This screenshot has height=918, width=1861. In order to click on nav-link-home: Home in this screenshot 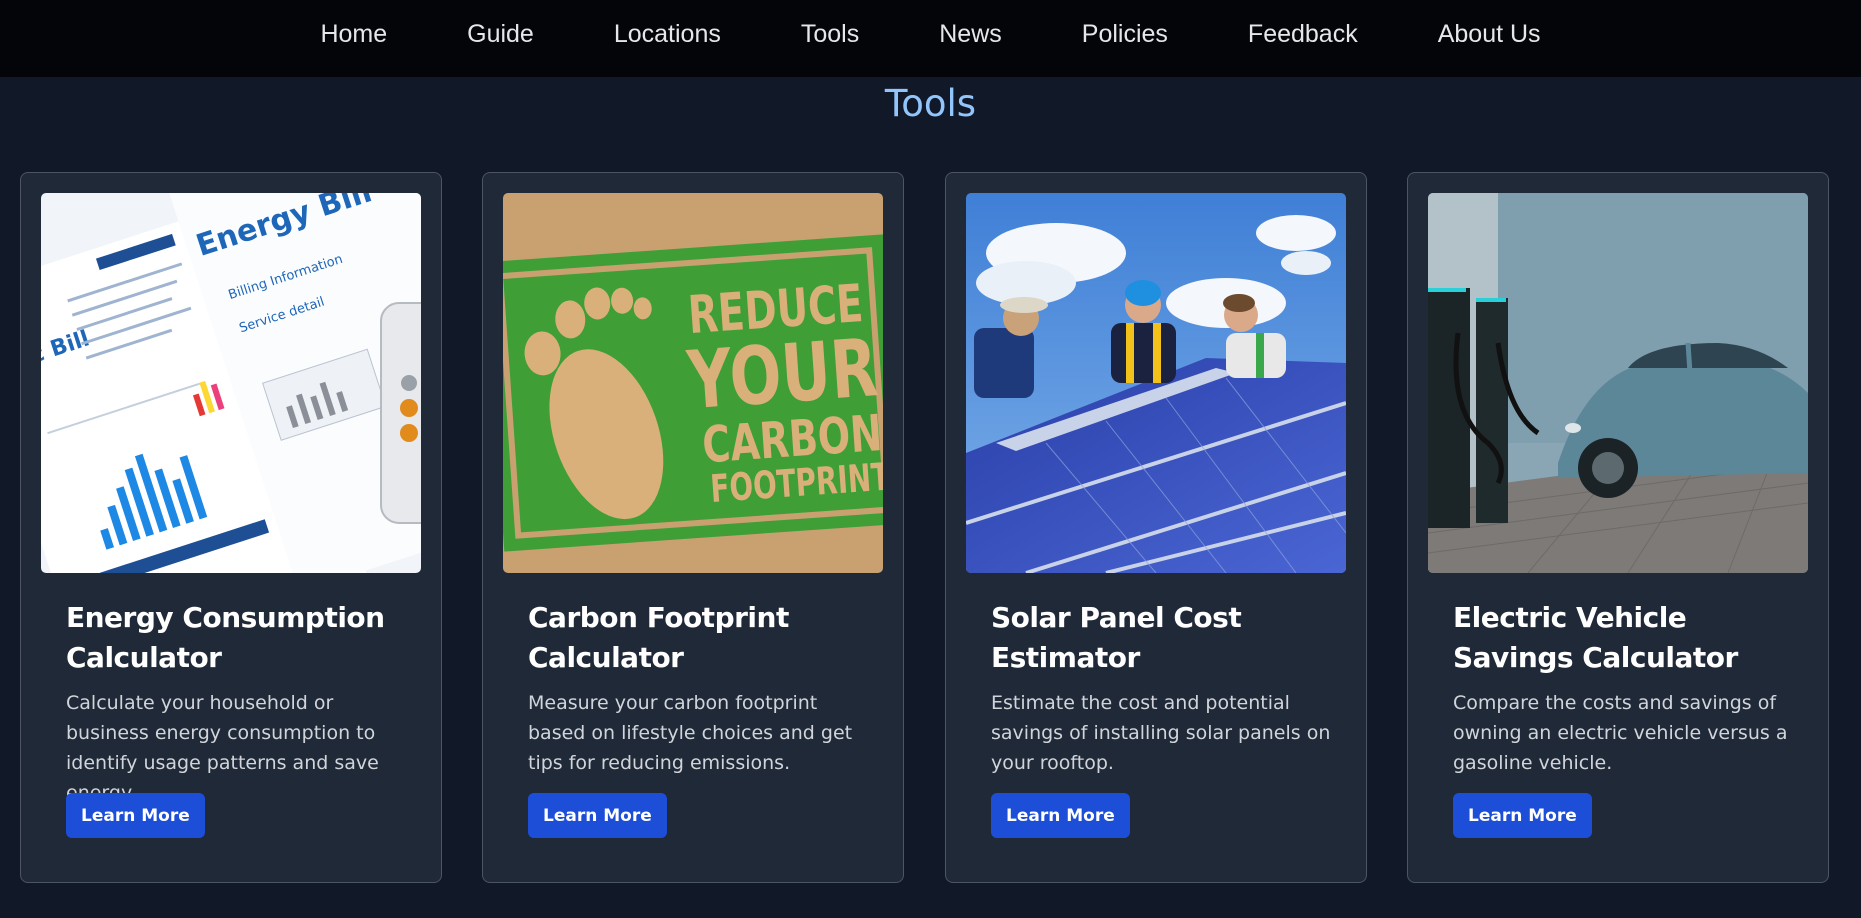, I will do `click(353, 34)`.